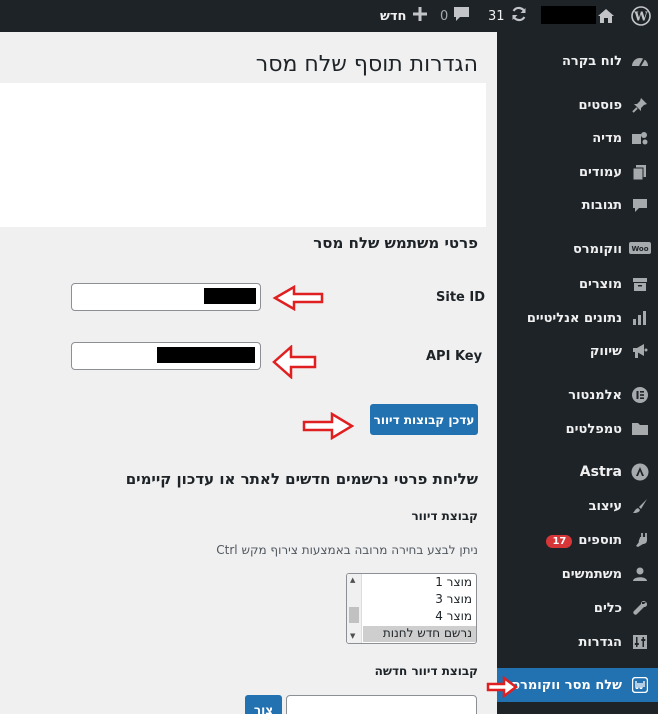  I want to click on settings-icon, so click(640, 642).